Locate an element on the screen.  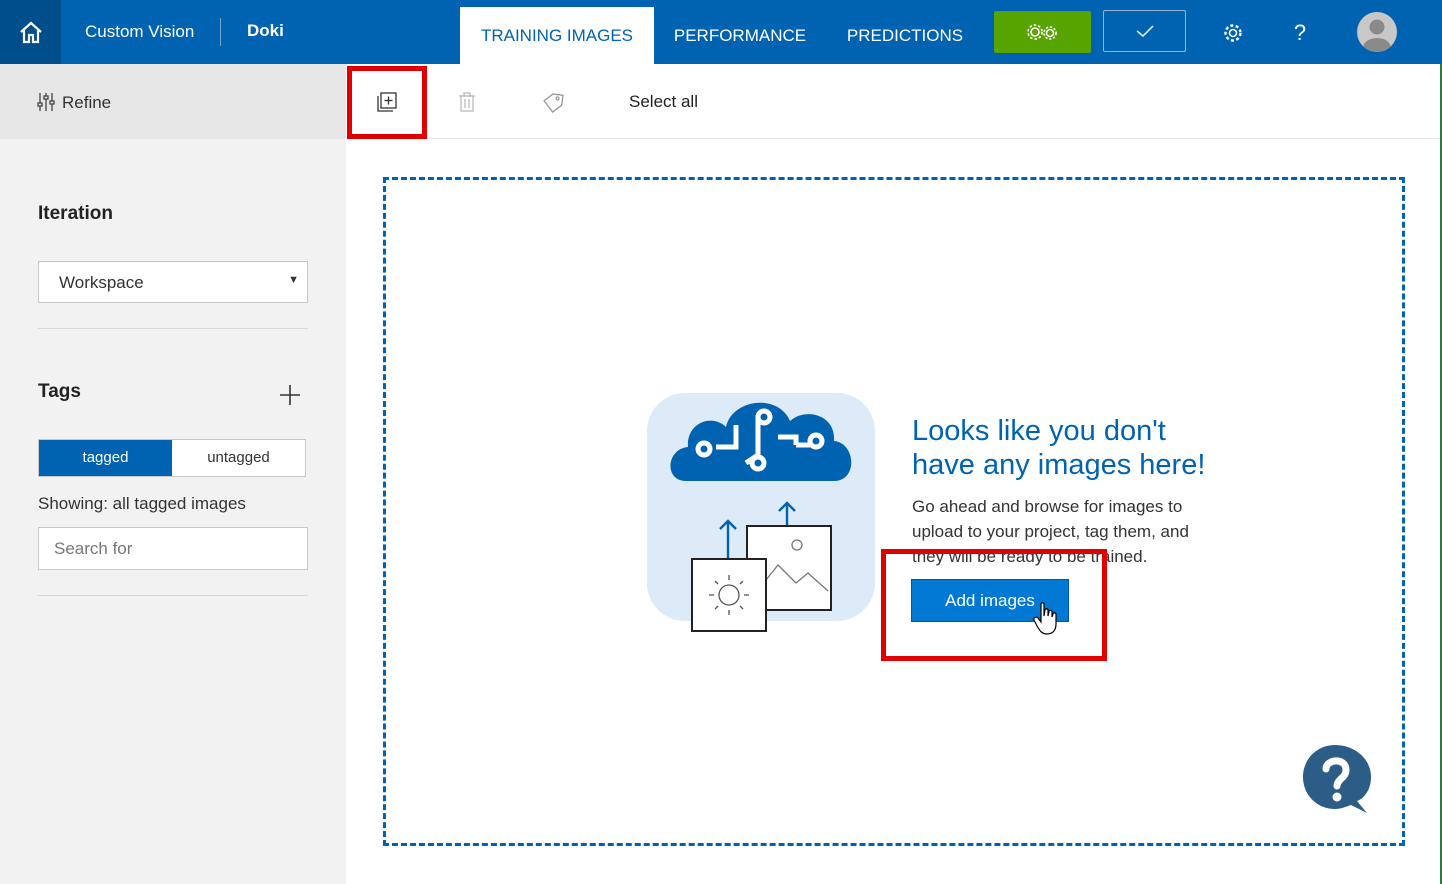
highlight-add-images-icon is located at coordinates (387, 102).